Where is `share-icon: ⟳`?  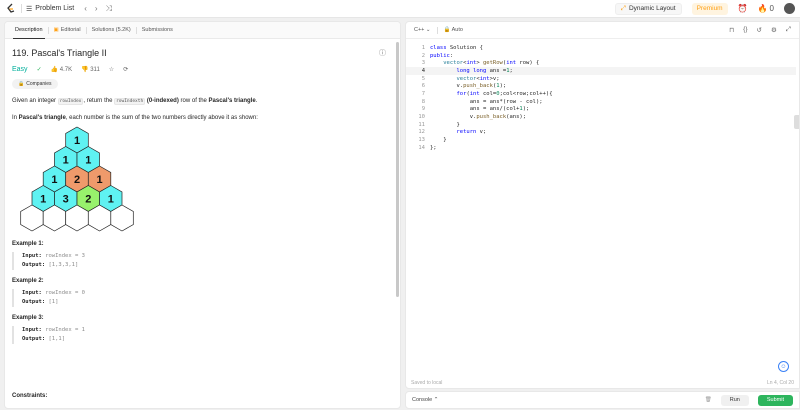 share-icon: ⟳ is located at coordinates (125, 69).